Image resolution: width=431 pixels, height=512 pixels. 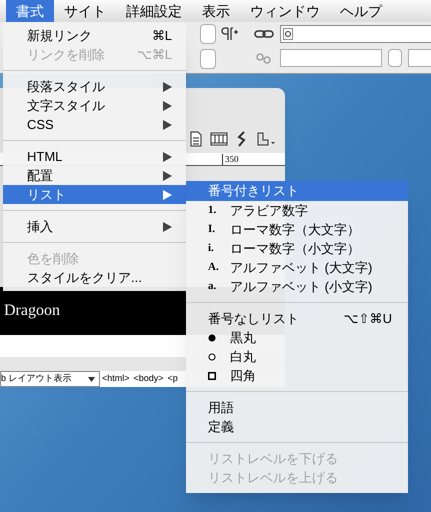 What do you see at coordinates (94, 156) in the screenshot?
I see `menu-item: HTML` at bounding box center [94, 156].